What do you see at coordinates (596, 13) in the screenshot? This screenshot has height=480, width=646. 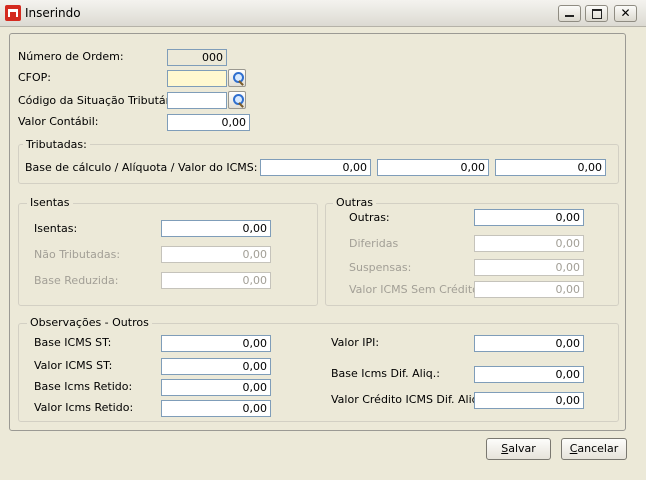 I see `maximize-button` at bounding box center [596, 13].